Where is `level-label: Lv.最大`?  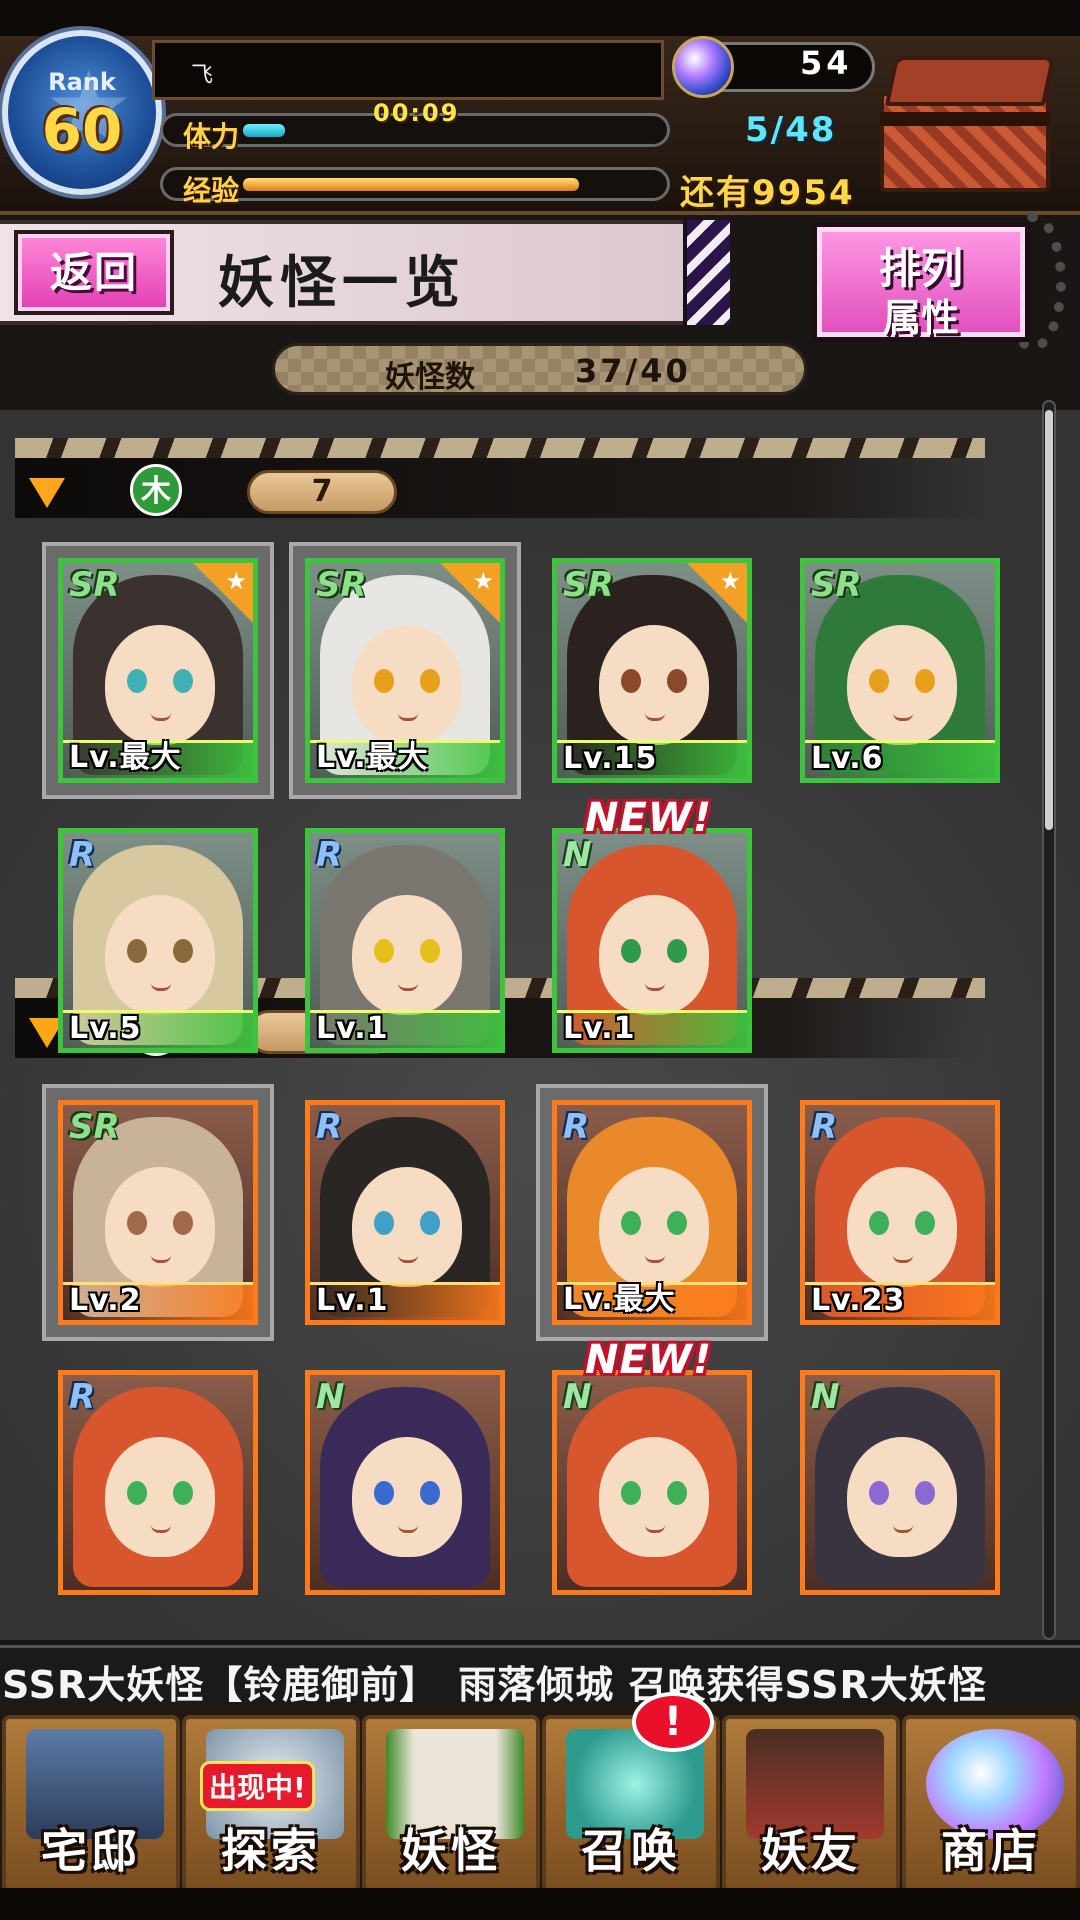
level-label: Lv.最大 is located at coordinates (125, 757).